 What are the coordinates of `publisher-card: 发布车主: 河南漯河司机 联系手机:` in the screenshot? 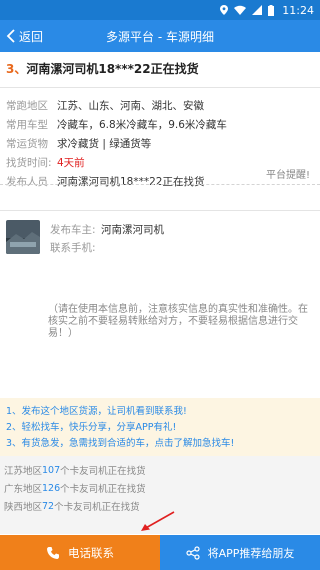 It's located at (85, 238).